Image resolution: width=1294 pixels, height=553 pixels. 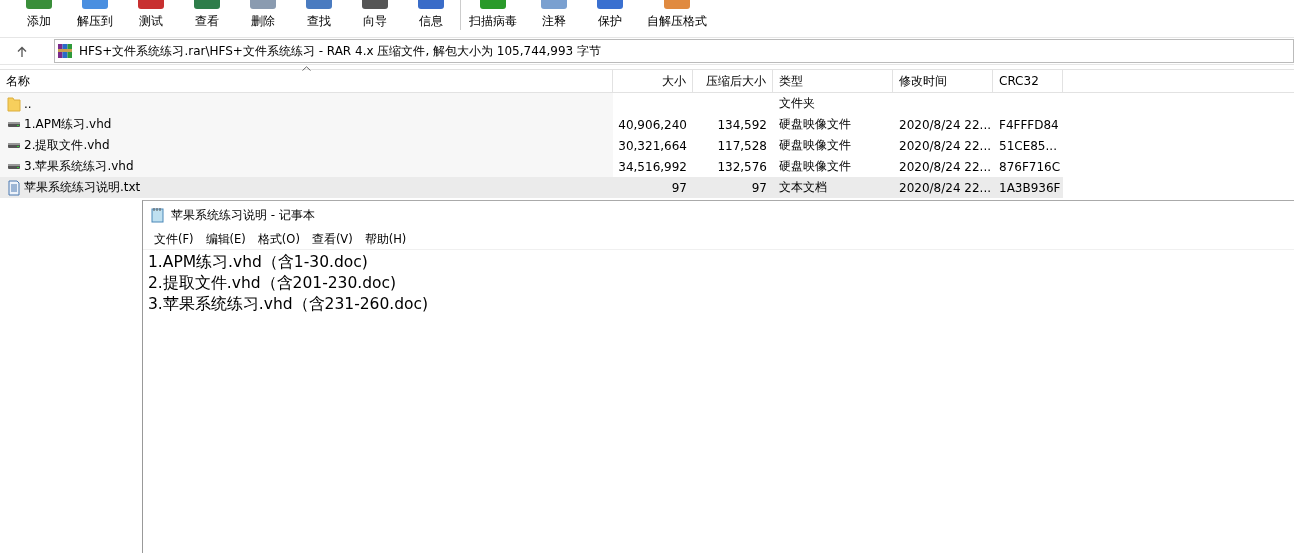 I want to click on table-cell: 30,321,664, so click(x=652, y=145).